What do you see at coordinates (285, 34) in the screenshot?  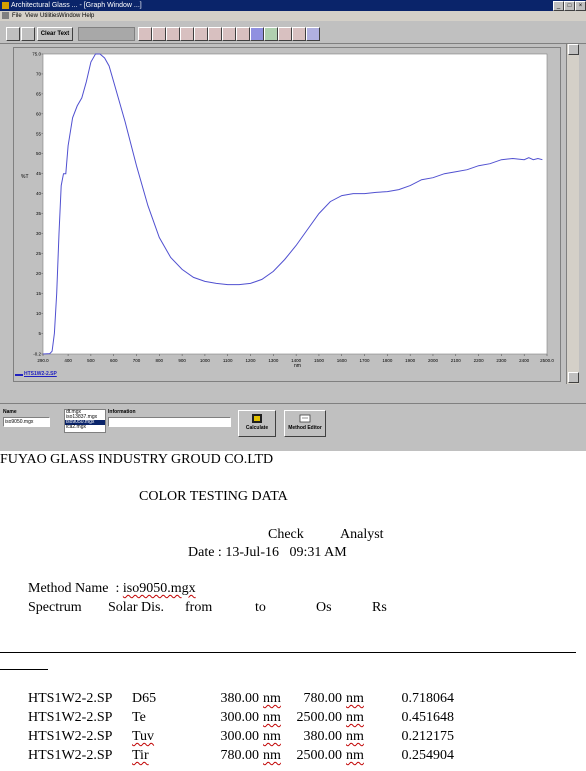 I see `graph-tool-11-icon` at bounding box center [285, 34].